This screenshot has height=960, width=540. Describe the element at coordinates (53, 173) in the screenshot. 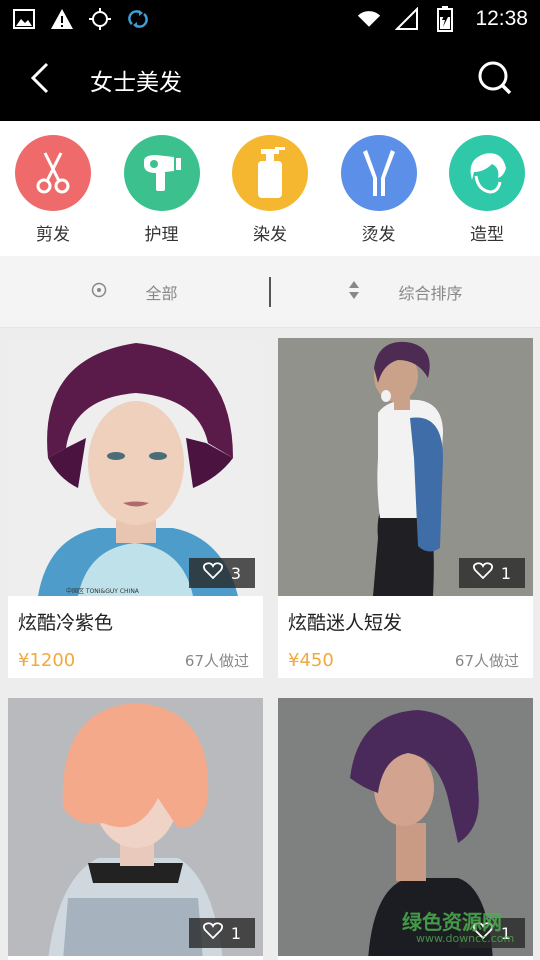

I see `scissors-icon` at that location.